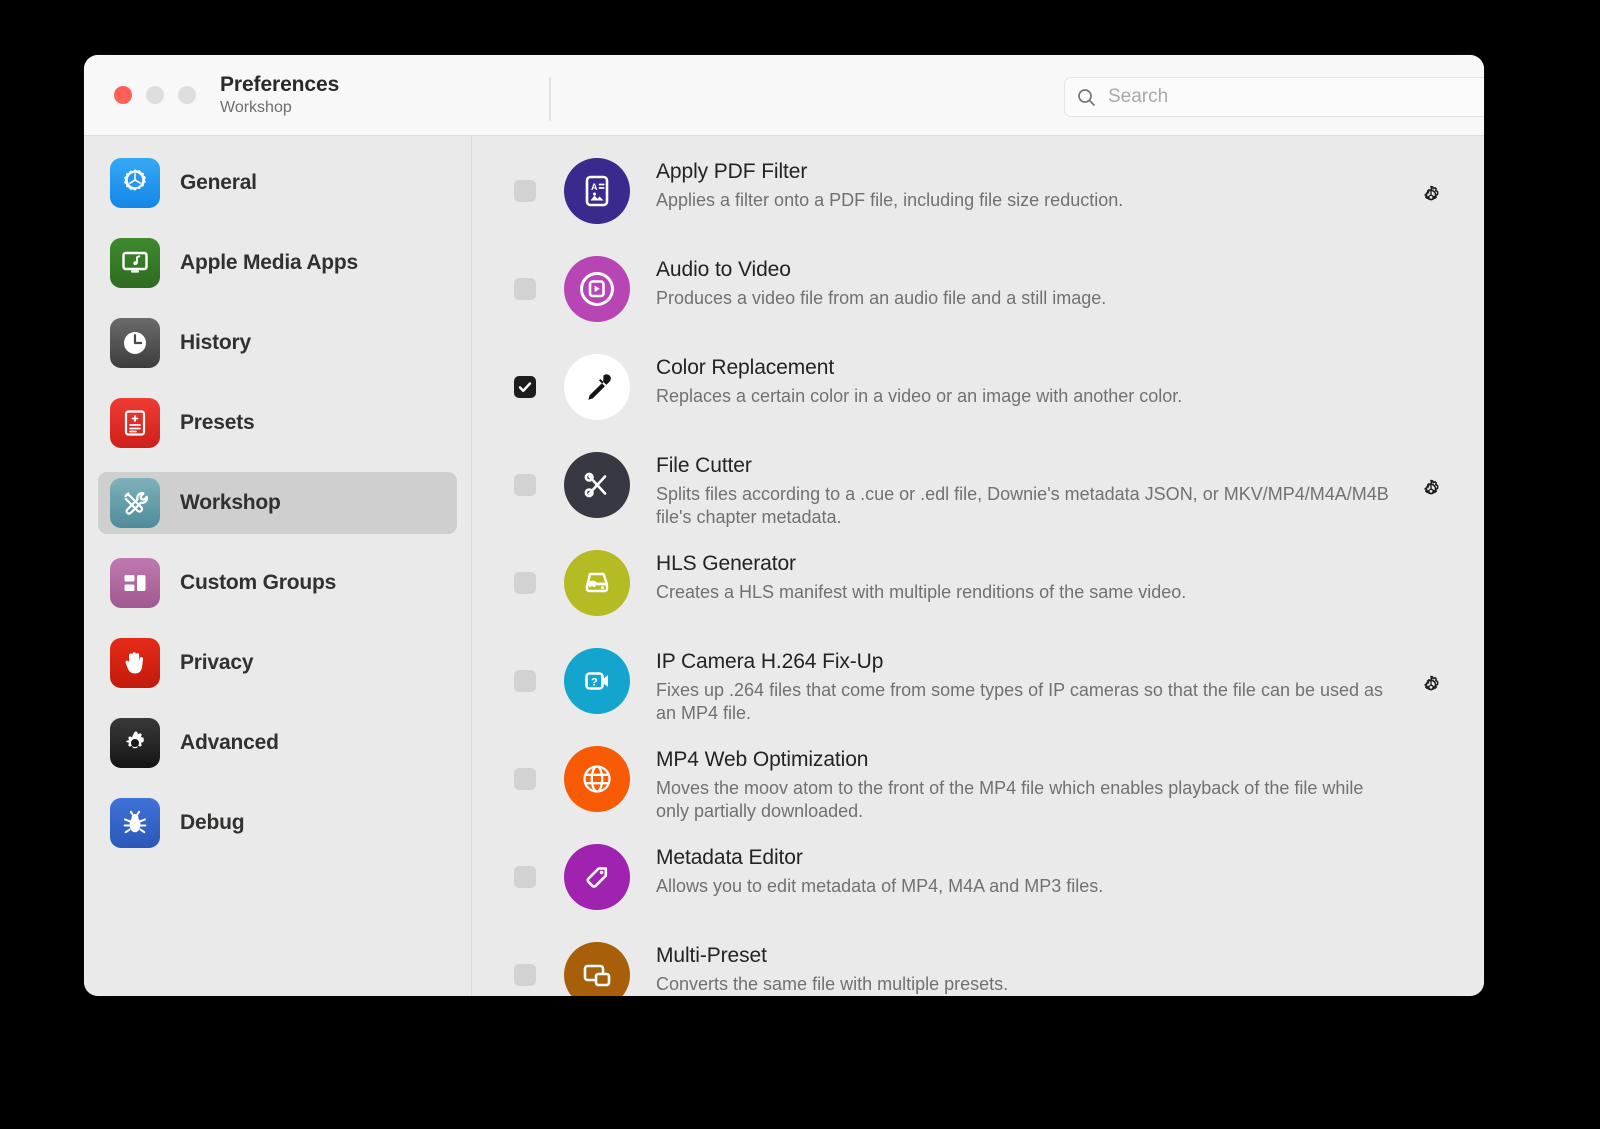 The height and width of the screenshot is (1129, 1600). Describe the element at coordinates (704, 465) in the screenshot. I see `list-item-title: File Cutter` at that location.